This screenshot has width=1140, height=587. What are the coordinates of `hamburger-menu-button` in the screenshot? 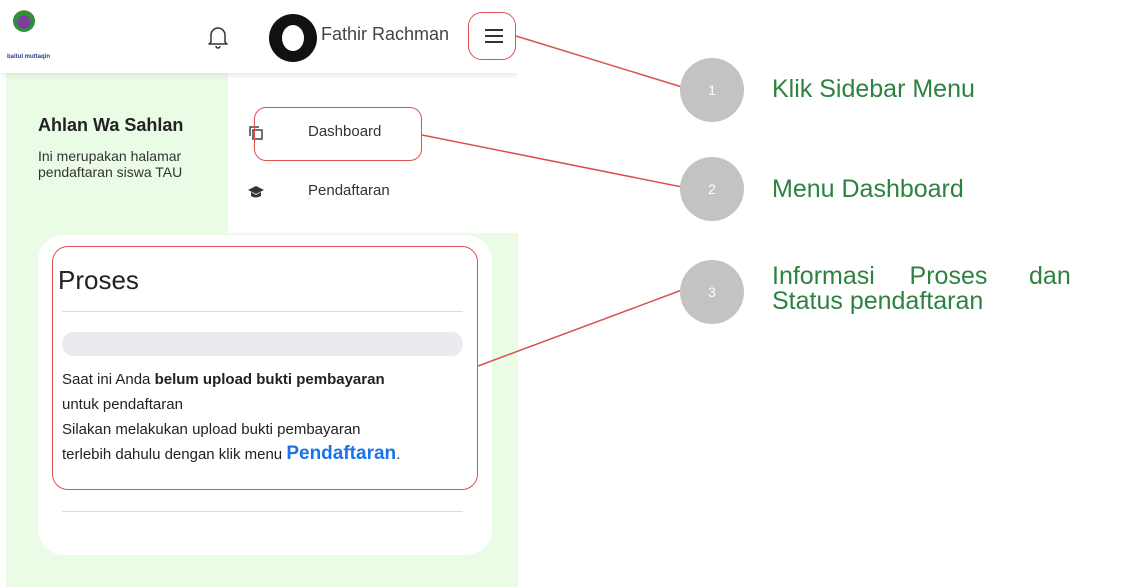 It's located at (492, 36).